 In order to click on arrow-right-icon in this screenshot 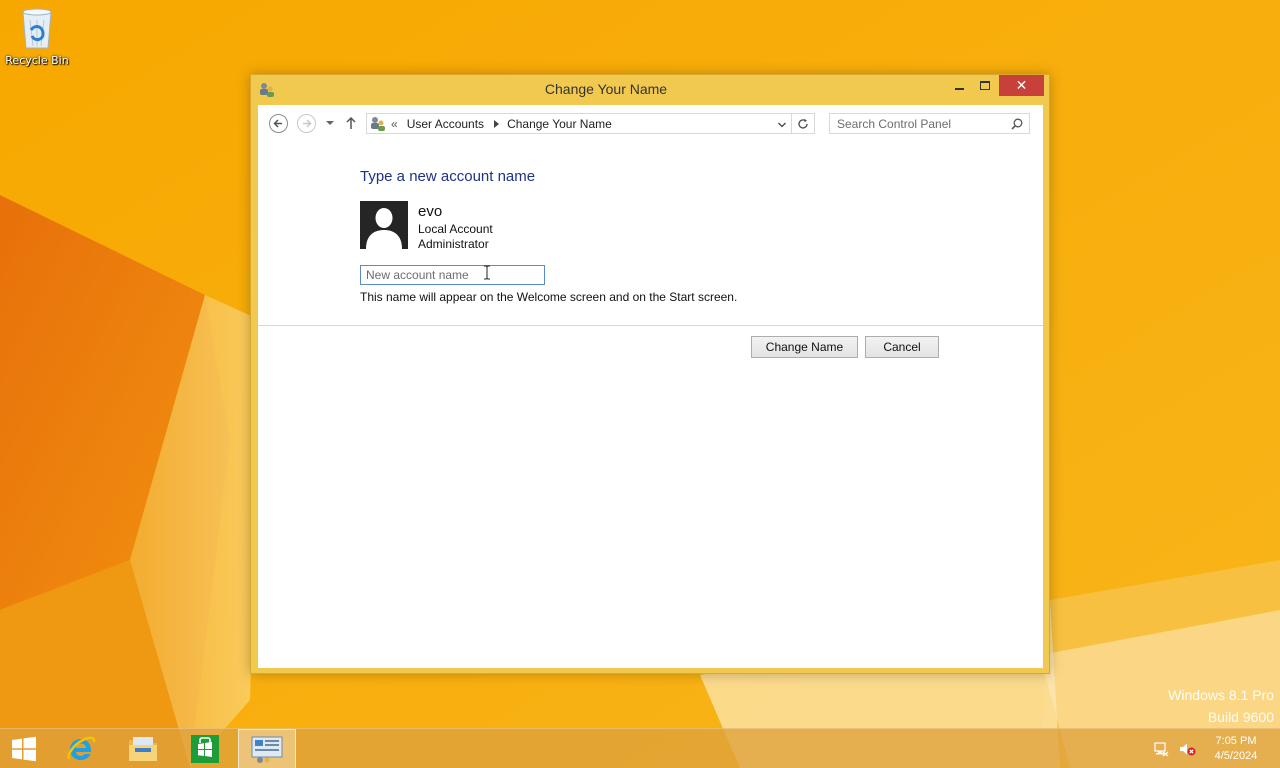, I will do `click(307, 123)`.